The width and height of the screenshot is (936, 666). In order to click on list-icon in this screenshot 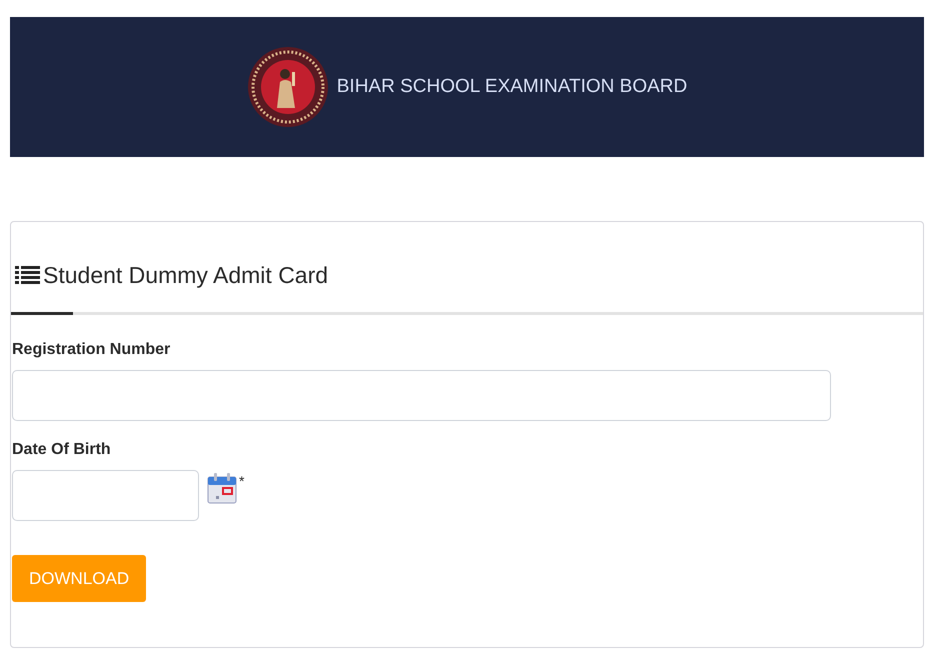, I will do `click(27, 275)`.